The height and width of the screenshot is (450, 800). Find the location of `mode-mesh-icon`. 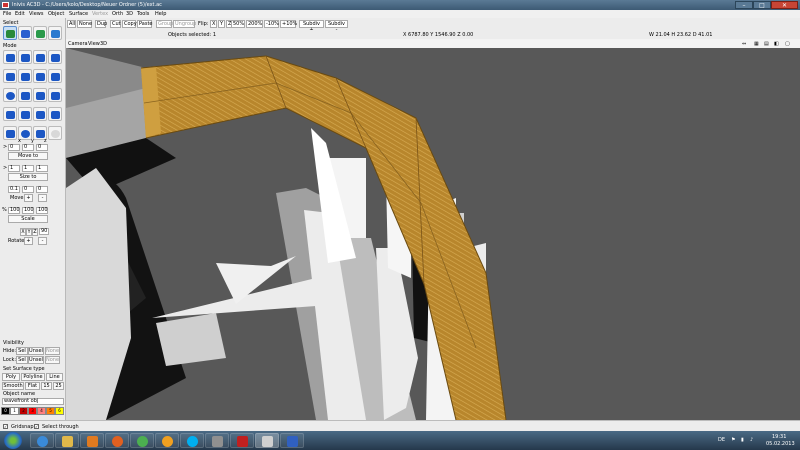

mode-mesh-icon is located at coordinates (55, 95).